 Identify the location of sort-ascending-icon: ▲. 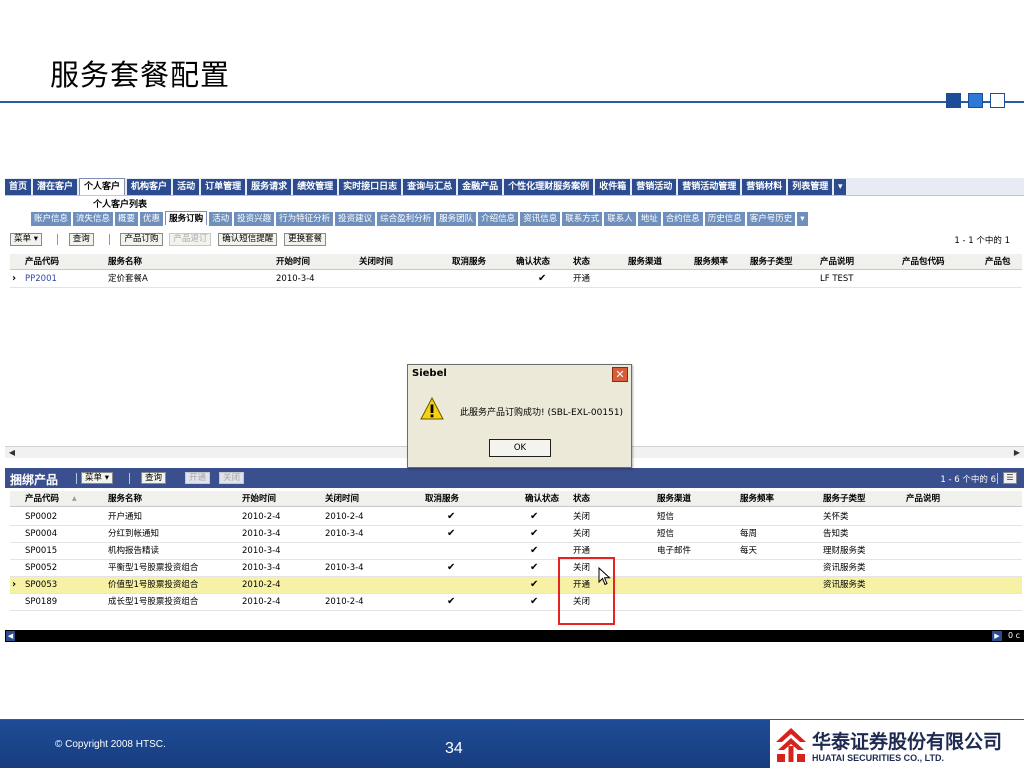
(74, 499).